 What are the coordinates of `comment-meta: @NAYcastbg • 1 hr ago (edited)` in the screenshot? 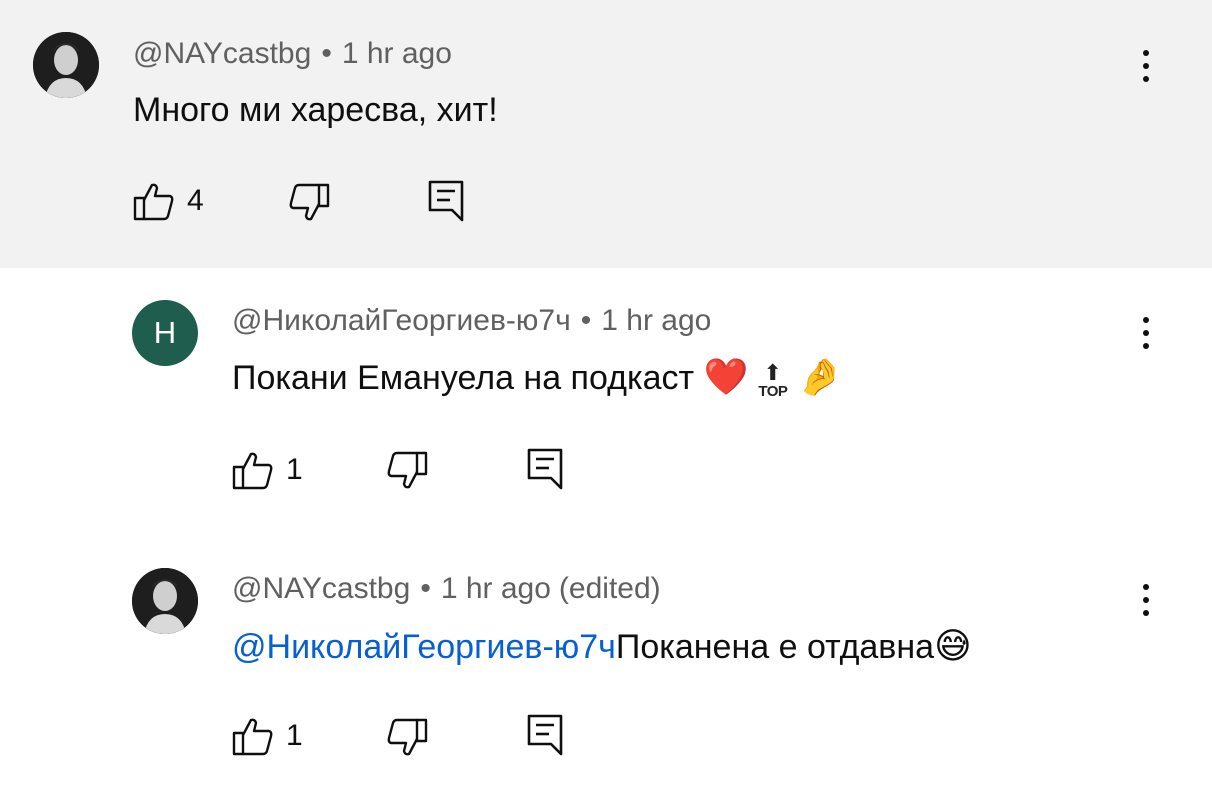 It's located at (446, 589).